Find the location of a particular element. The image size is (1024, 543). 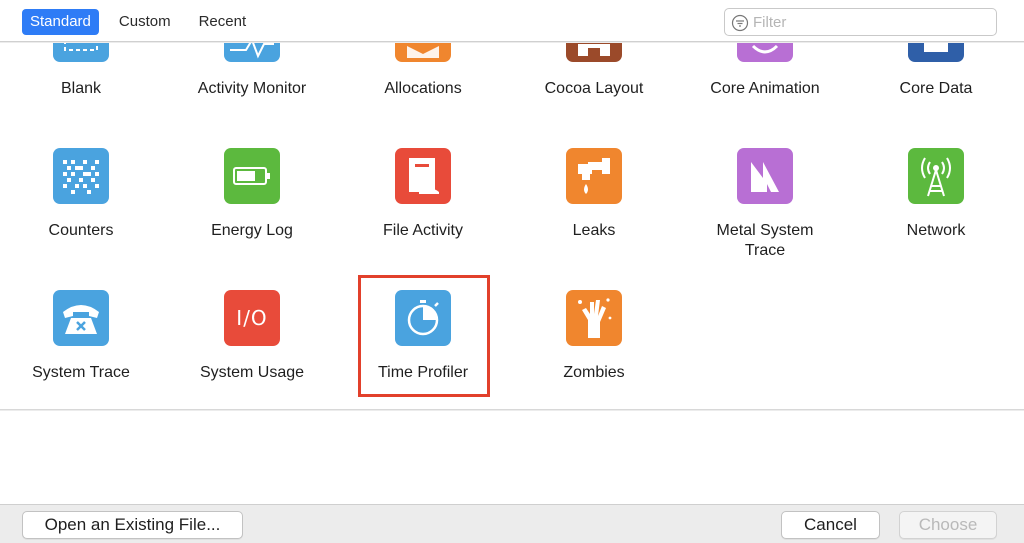

template-label: Metal System Trace is located at coordinates (765, 241).